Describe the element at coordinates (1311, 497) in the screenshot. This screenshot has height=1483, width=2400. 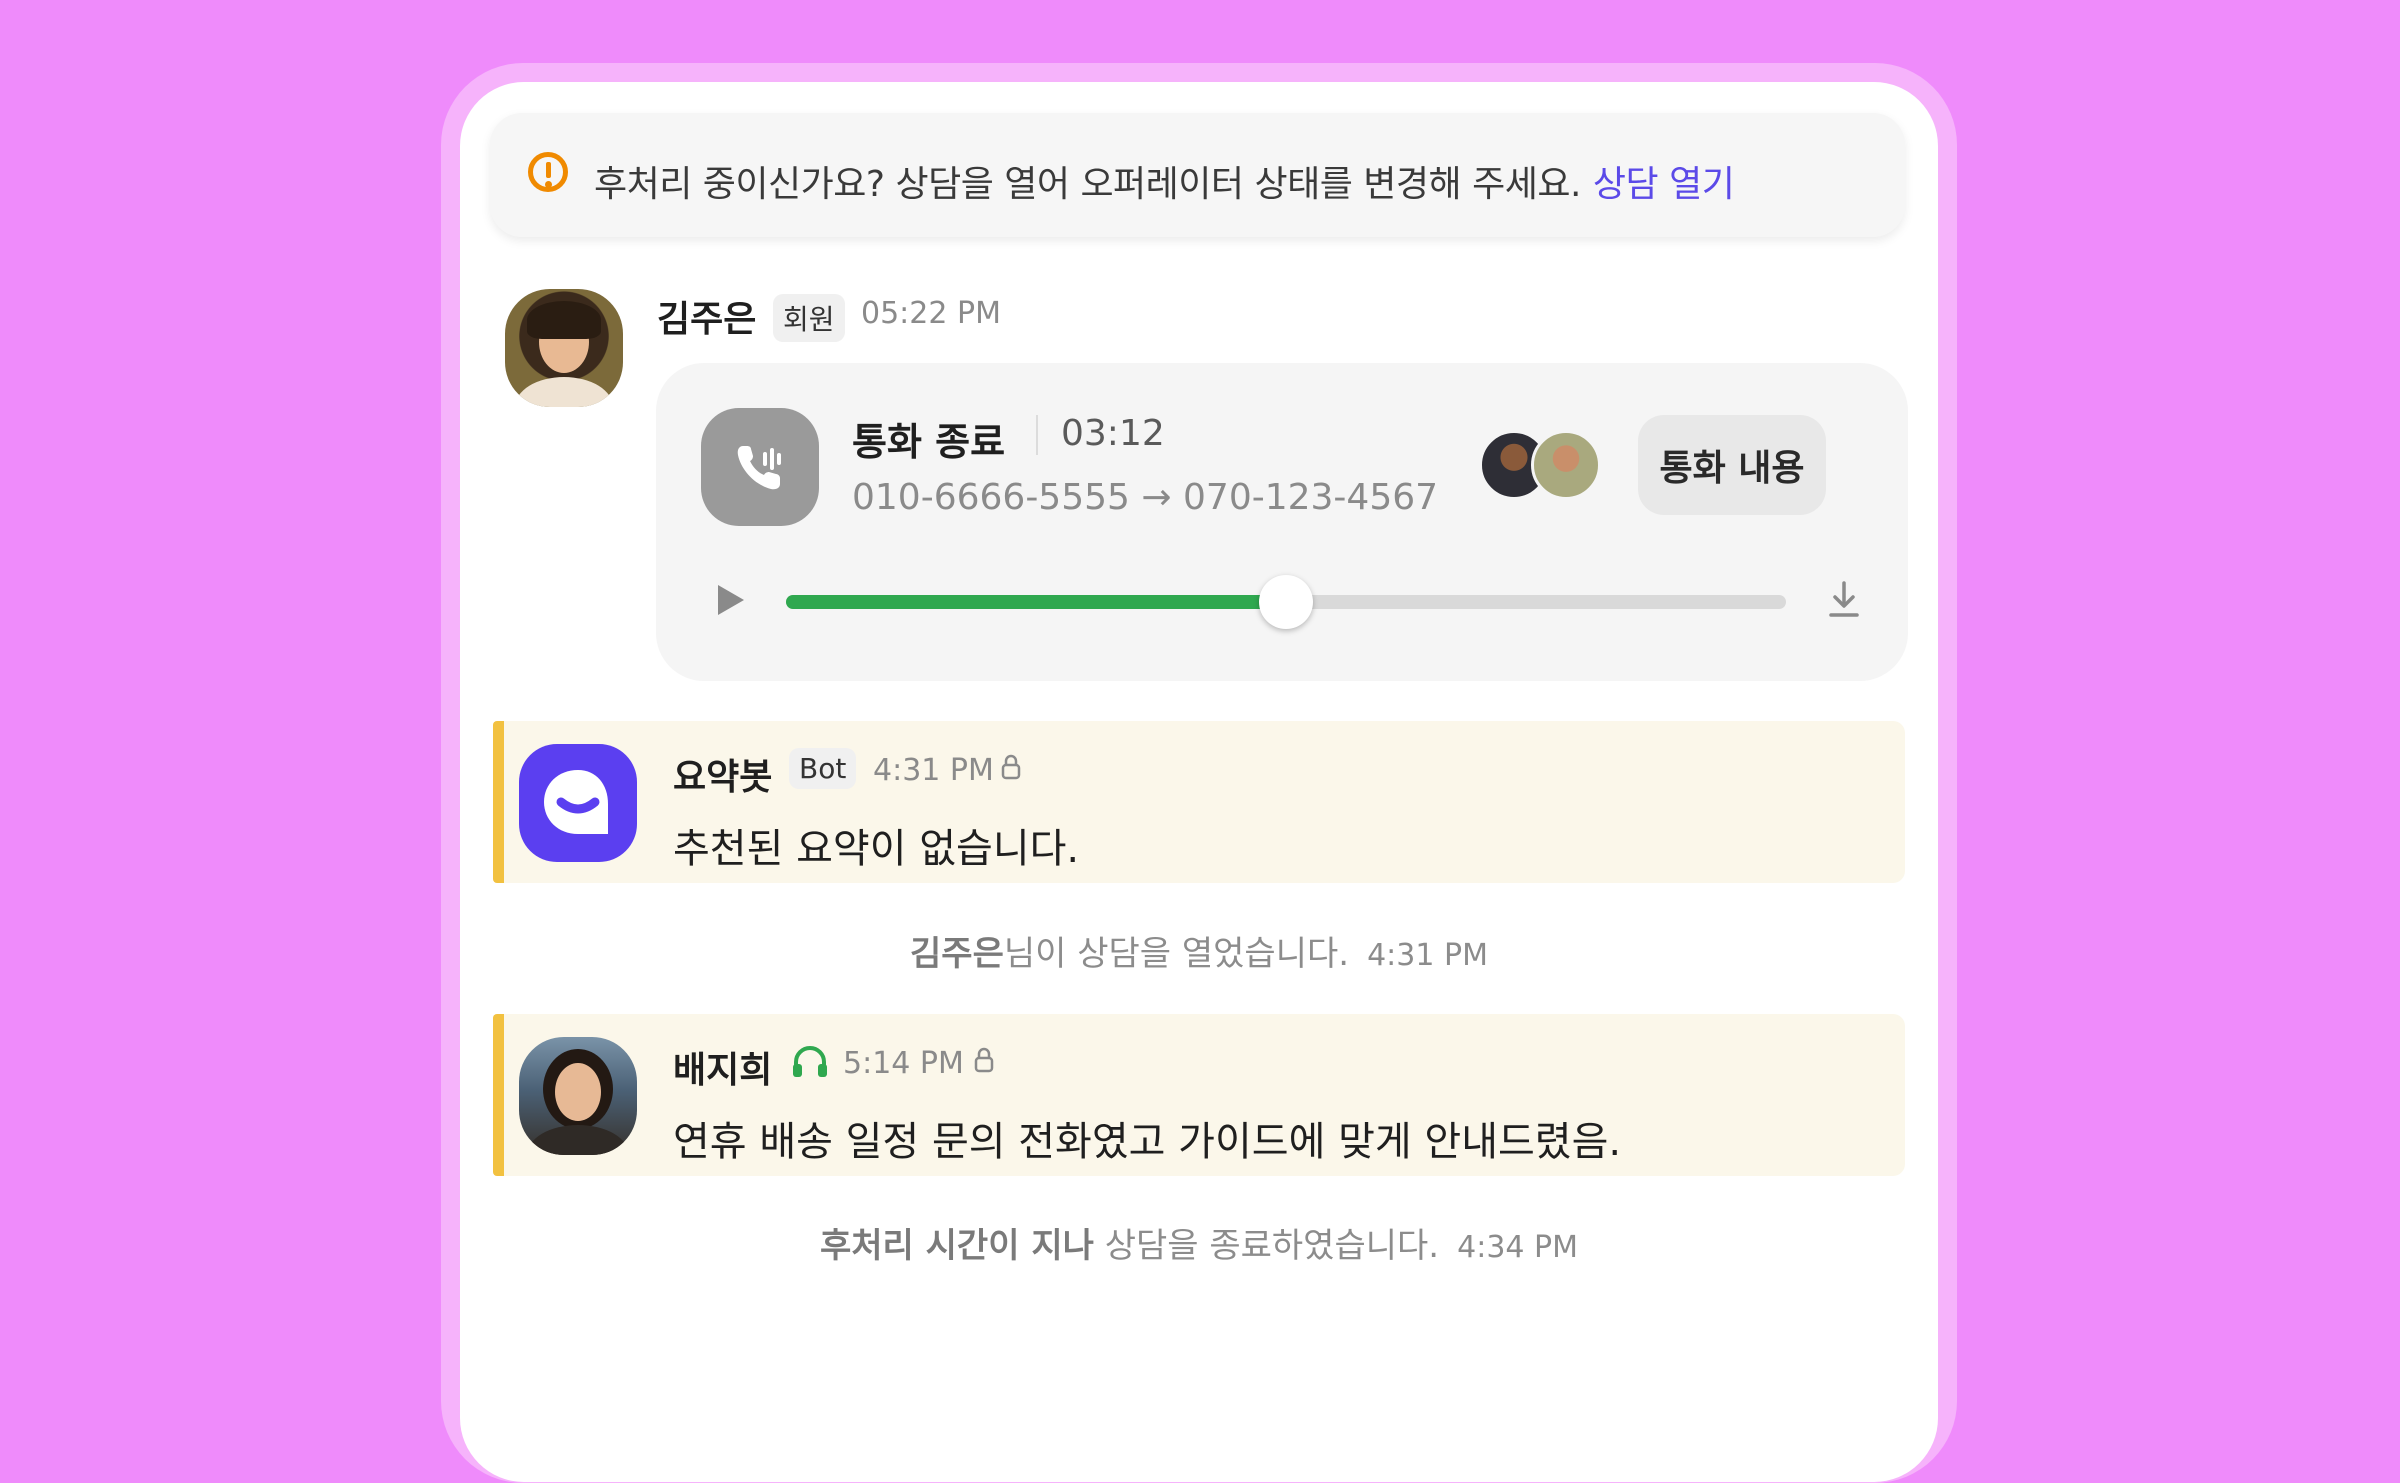
I see `callee-number: 070-123-4567` at that location.